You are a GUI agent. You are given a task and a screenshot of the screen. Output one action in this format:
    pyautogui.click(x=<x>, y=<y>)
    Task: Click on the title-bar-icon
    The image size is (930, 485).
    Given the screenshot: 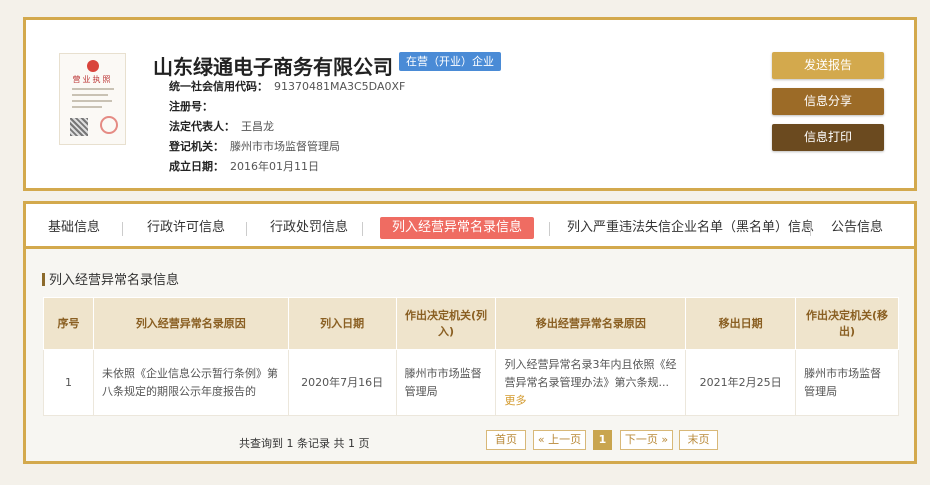 What is the action you would take?
    pyautogui.click(x=43, y=279)
    